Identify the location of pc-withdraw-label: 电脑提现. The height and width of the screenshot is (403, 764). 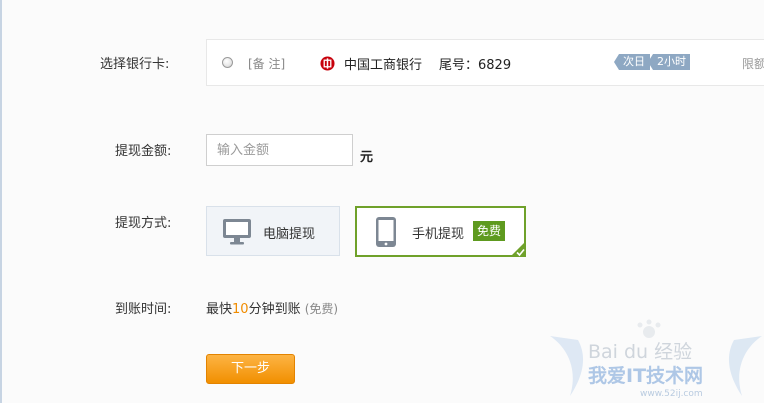
(289, 234).